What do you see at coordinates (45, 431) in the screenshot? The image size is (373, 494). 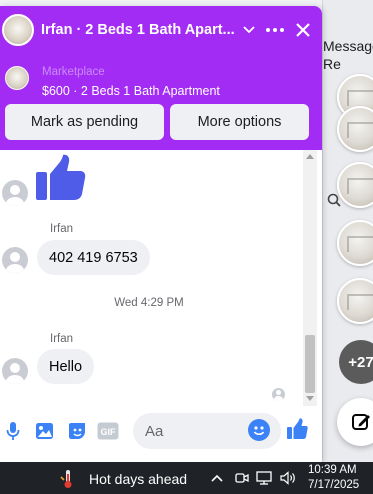 I see `photo-icon` at bounding box center [45, 431].